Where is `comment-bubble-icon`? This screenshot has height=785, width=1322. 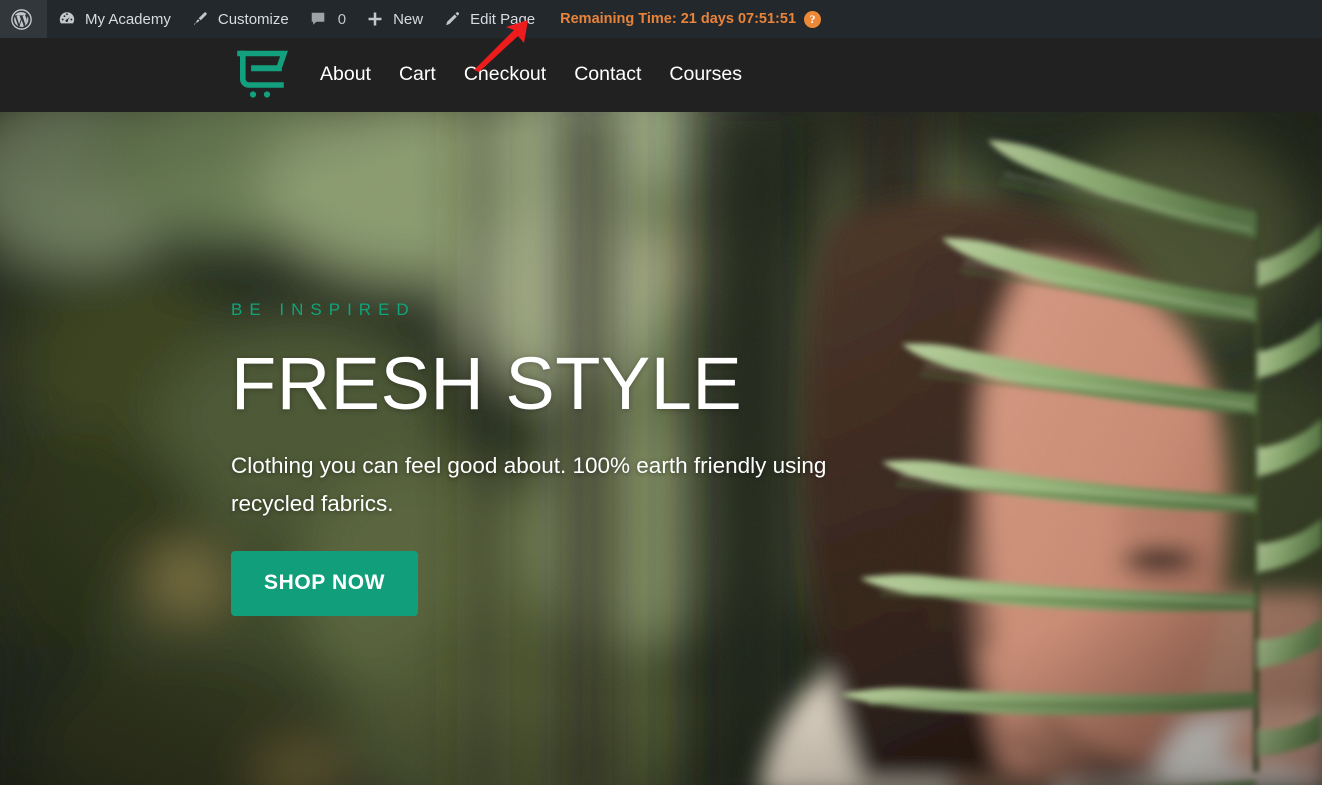
comment-bubble-icon is located at coordinates (318, 19).